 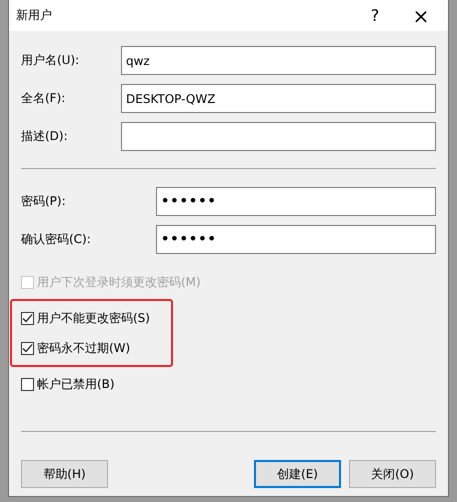 I want to click on field-label: 用户名(U):, so click(x=50, y=60).